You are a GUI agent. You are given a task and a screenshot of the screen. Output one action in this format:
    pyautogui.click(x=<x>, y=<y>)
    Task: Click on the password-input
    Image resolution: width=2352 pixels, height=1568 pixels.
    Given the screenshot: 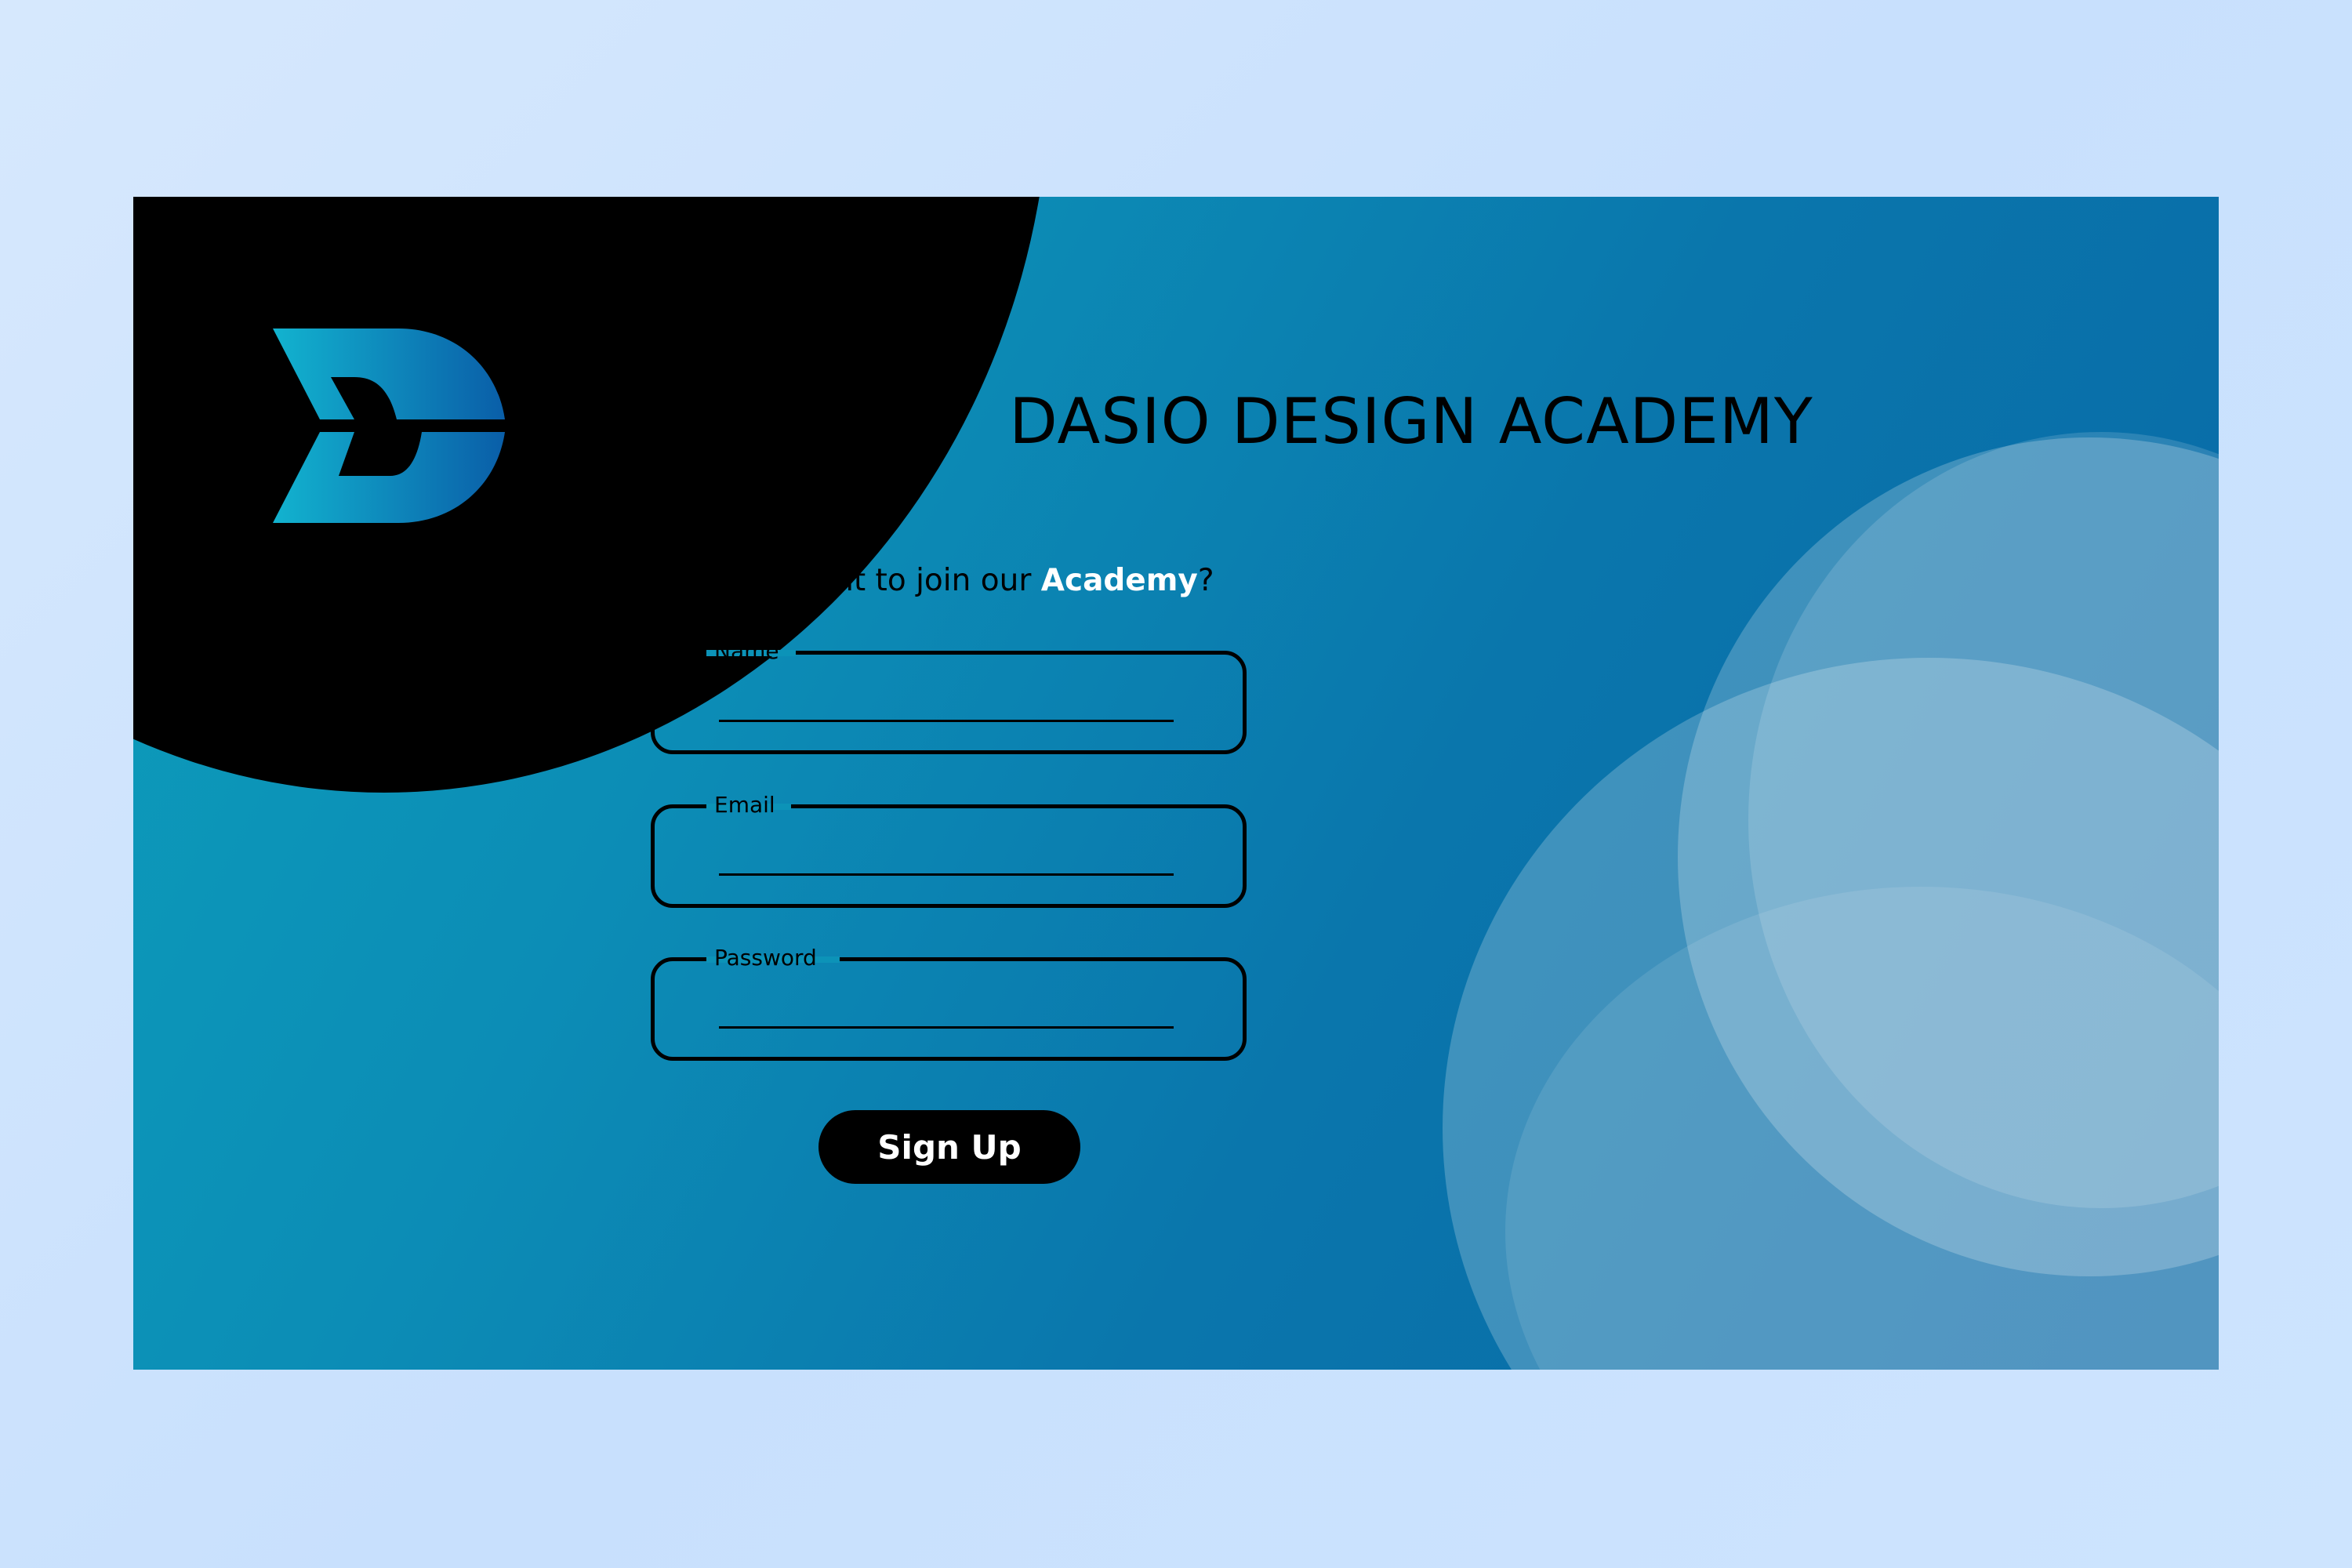 What is the action you would take?
    pyautogui.click(x=946, y=1003)
    